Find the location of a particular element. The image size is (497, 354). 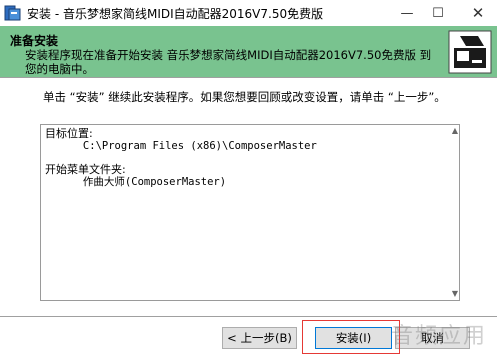

window-title: 安装 - 音乐梦想家简线MIDI自动配器2016V7.50免费版 is located at coordinates (175, 14).